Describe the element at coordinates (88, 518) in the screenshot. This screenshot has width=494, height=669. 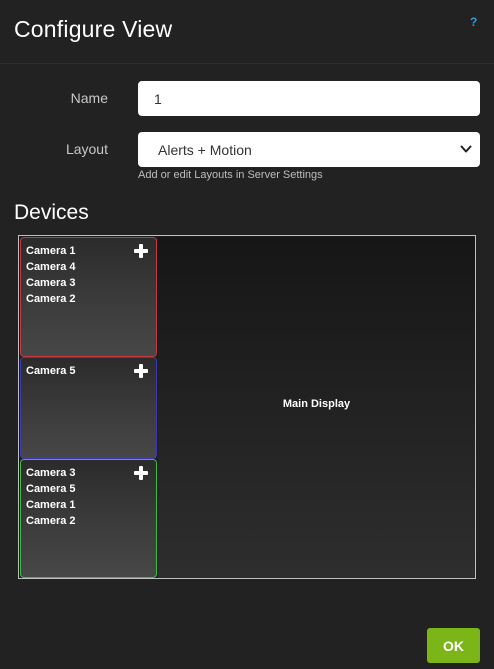
I see `device-slot-3: Camera 3 Camera 5 Camera 1 Camera 2` at that location.